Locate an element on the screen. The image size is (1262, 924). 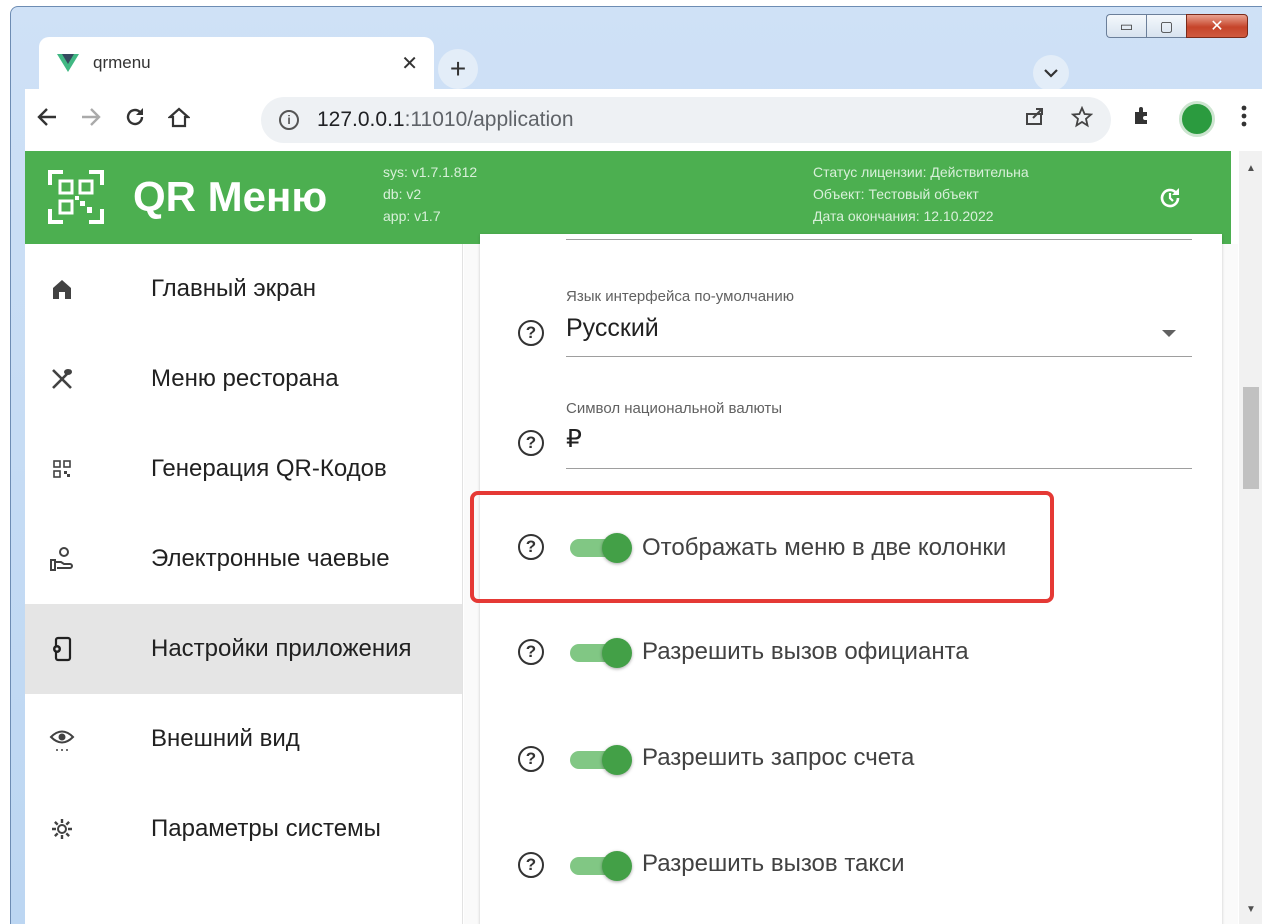
qr-code-icon is located at coordinates (62, 469).